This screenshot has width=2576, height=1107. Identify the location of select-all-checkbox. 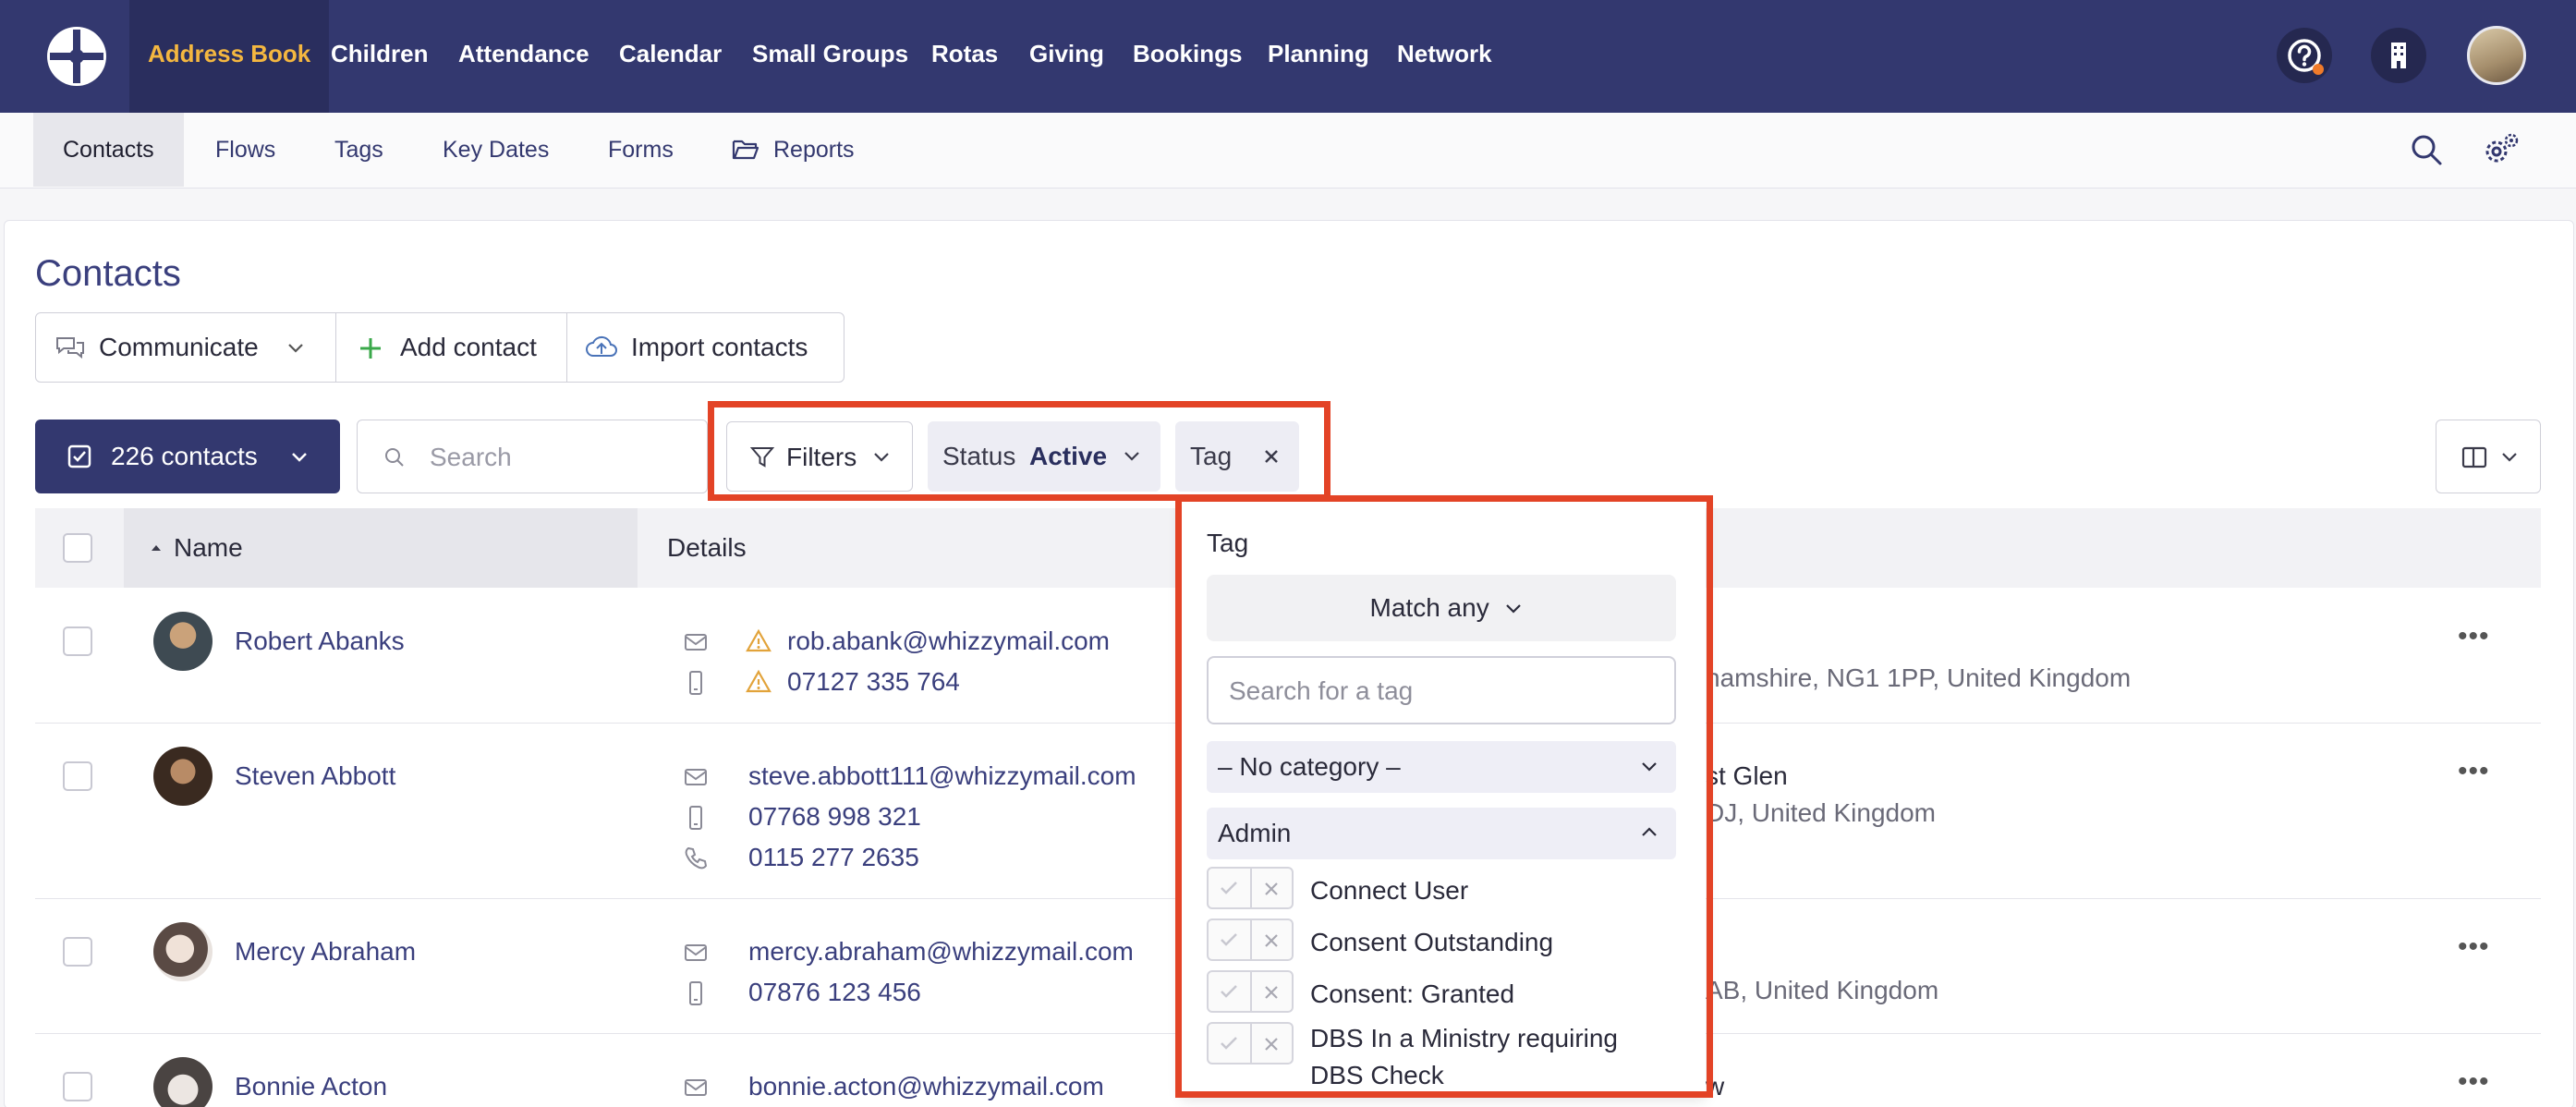
(77, 548).